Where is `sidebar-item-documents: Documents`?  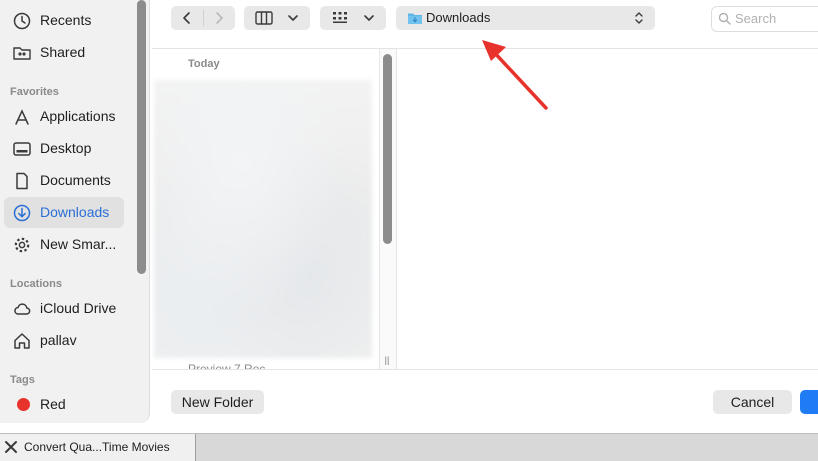
sidebar-item-documents: Documents is located at coordinates (64, 180).